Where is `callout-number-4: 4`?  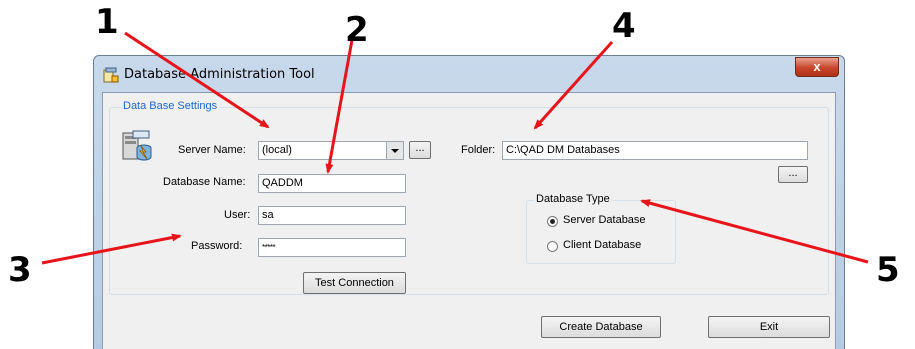 callout-number-4: 4 is located at coordinates (624, 26).